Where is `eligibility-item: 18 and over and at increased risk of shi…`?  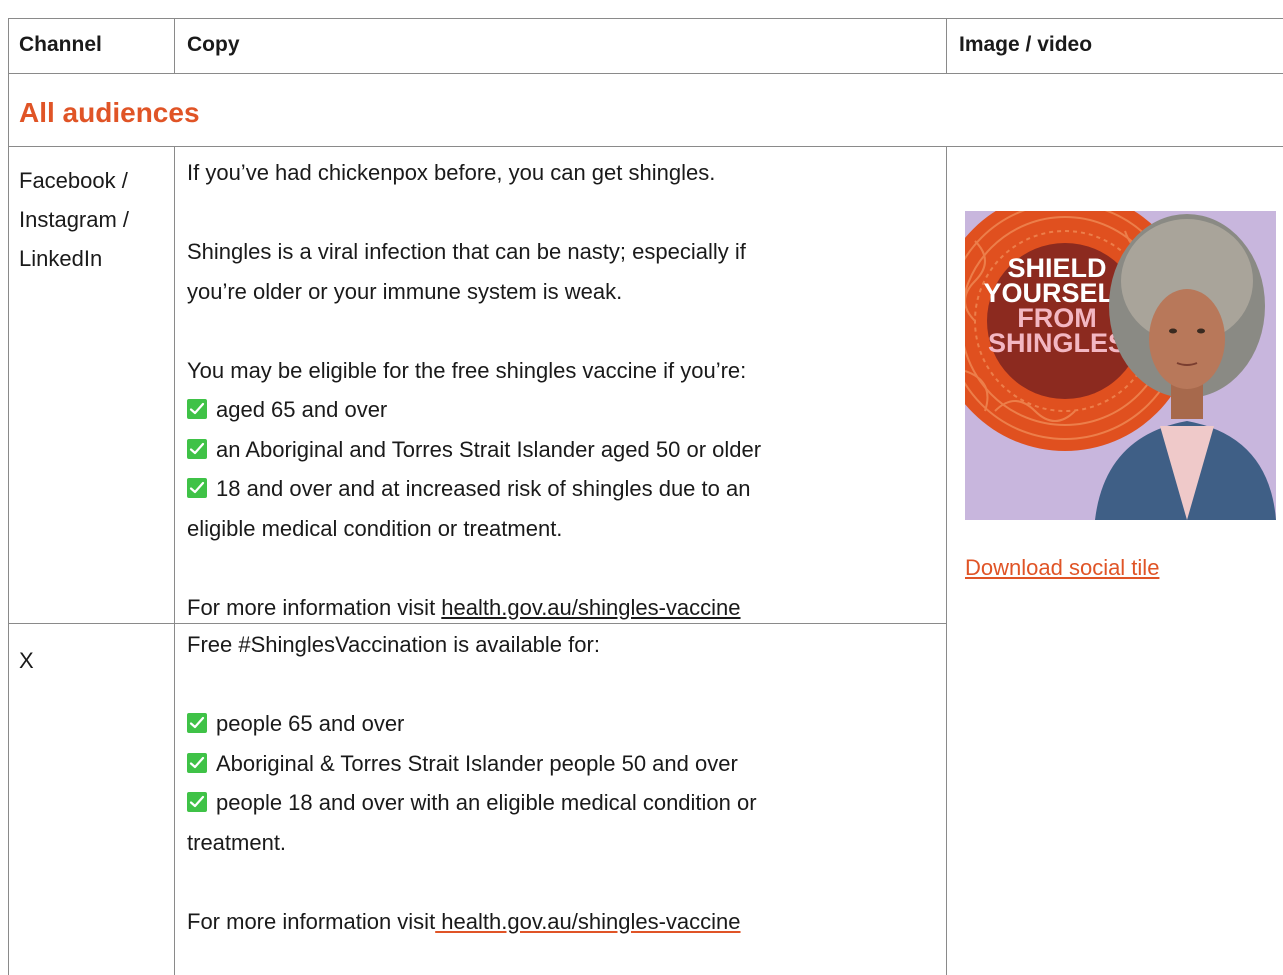
eligibility-item: 18 and over and at increased risk of shi… is located at coordinates (474, 489).